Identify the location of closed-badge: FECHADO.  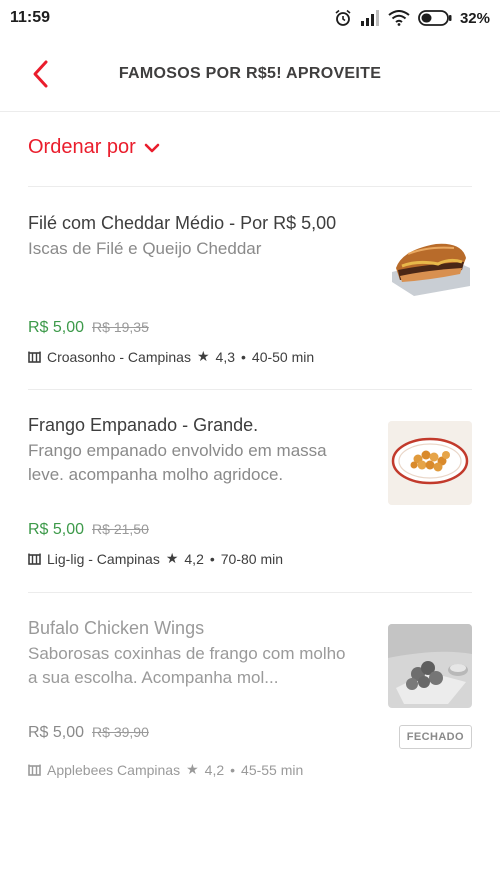
(435, 737).